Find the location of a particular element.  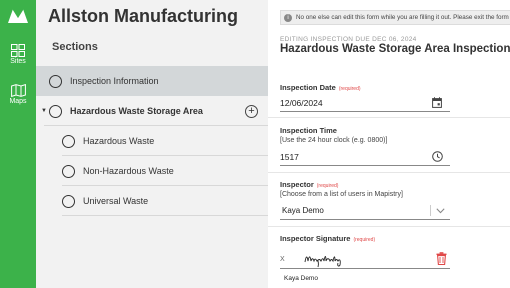

add-subsection-button: + is located at coordinates (251, 111).